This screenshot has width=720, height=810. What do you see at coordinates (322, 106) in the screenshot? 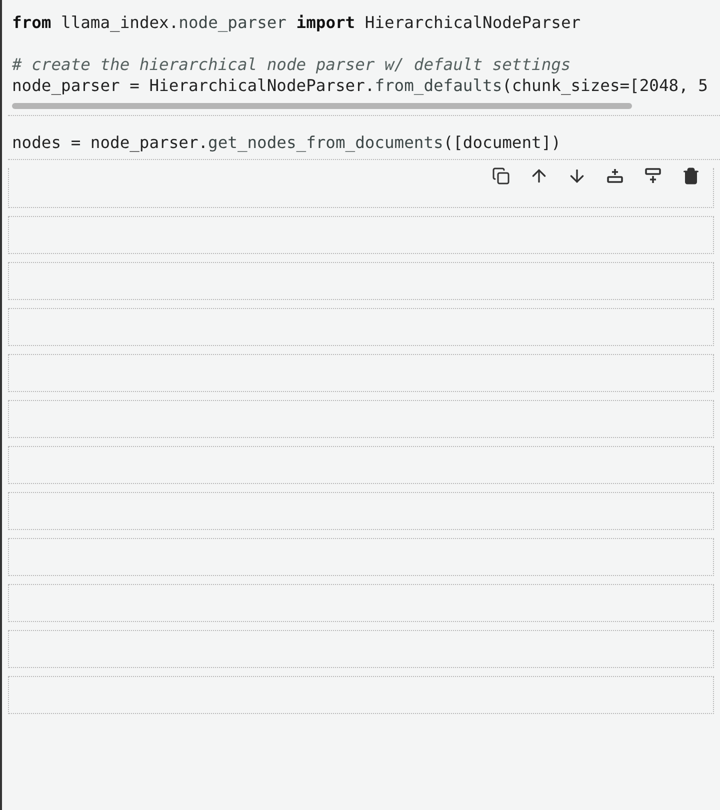
I see `horizontal-scrollbar` at bounding box center [322, 106].